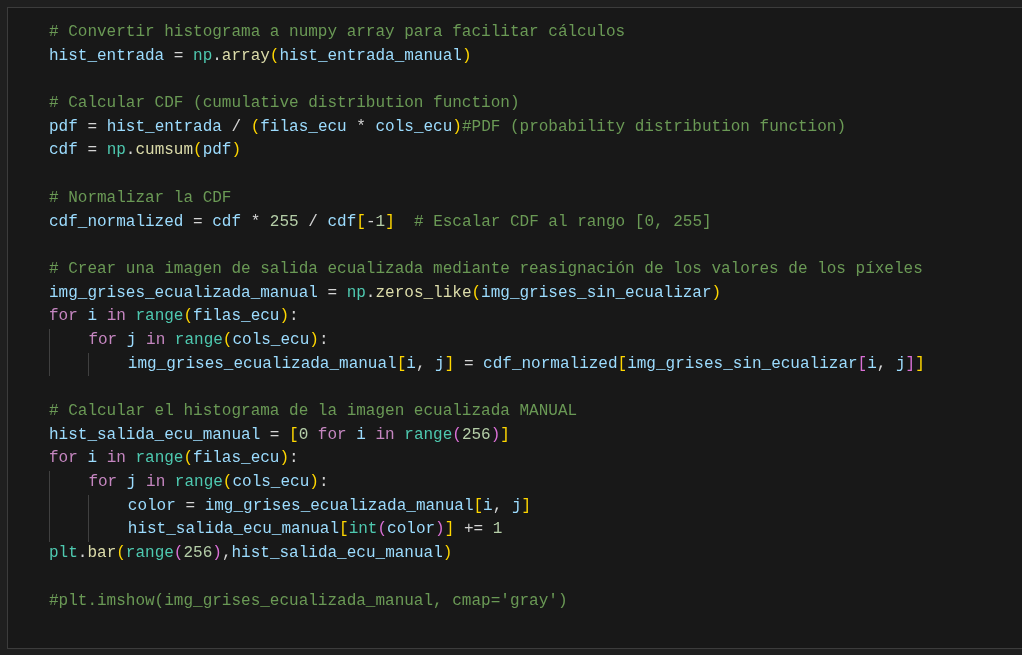 The height and width of the screenshot is (655, 1022). What do you see at coordinates (308, 601) in the screenshot?
I see `code-line: #plt.imshow(img_grises_ecualizada_manual, cmap='gray')` at bounding box center [308, 601].